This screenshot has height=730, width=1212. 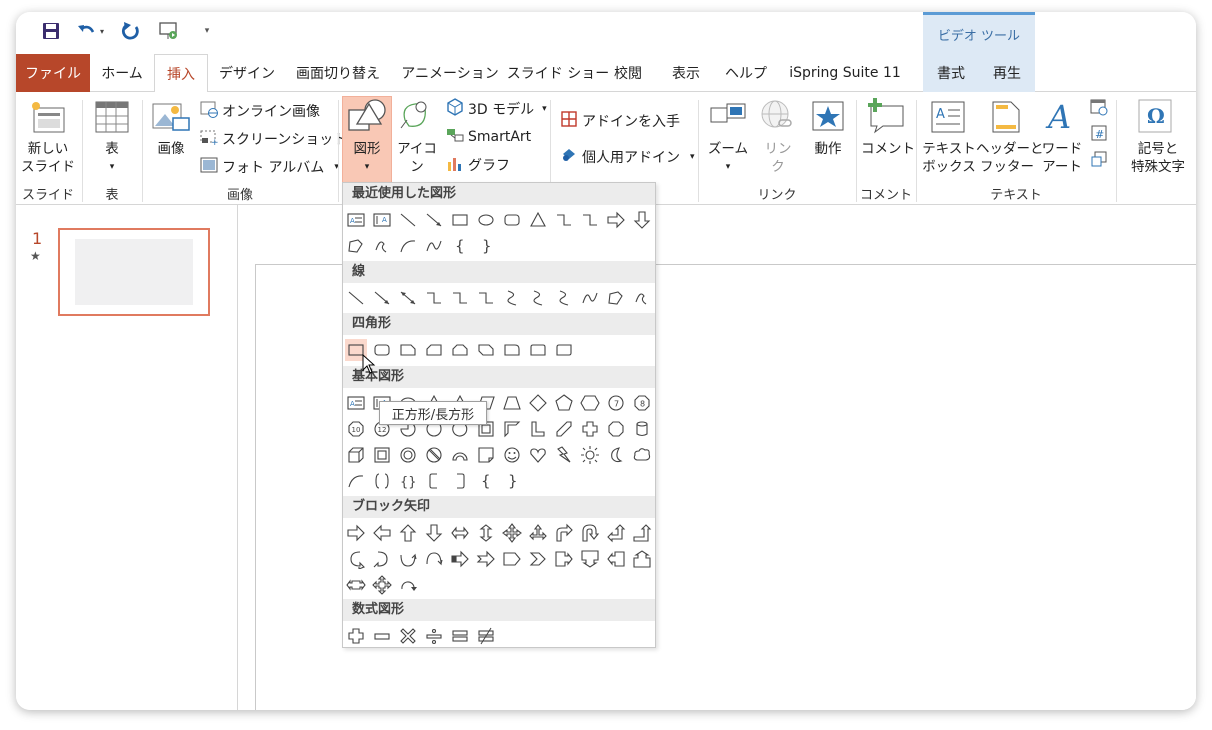 What do you see at coordinates (486, 220) in the screenshot?
I see `shape-oval-icon` at bounding box center [486, 220].